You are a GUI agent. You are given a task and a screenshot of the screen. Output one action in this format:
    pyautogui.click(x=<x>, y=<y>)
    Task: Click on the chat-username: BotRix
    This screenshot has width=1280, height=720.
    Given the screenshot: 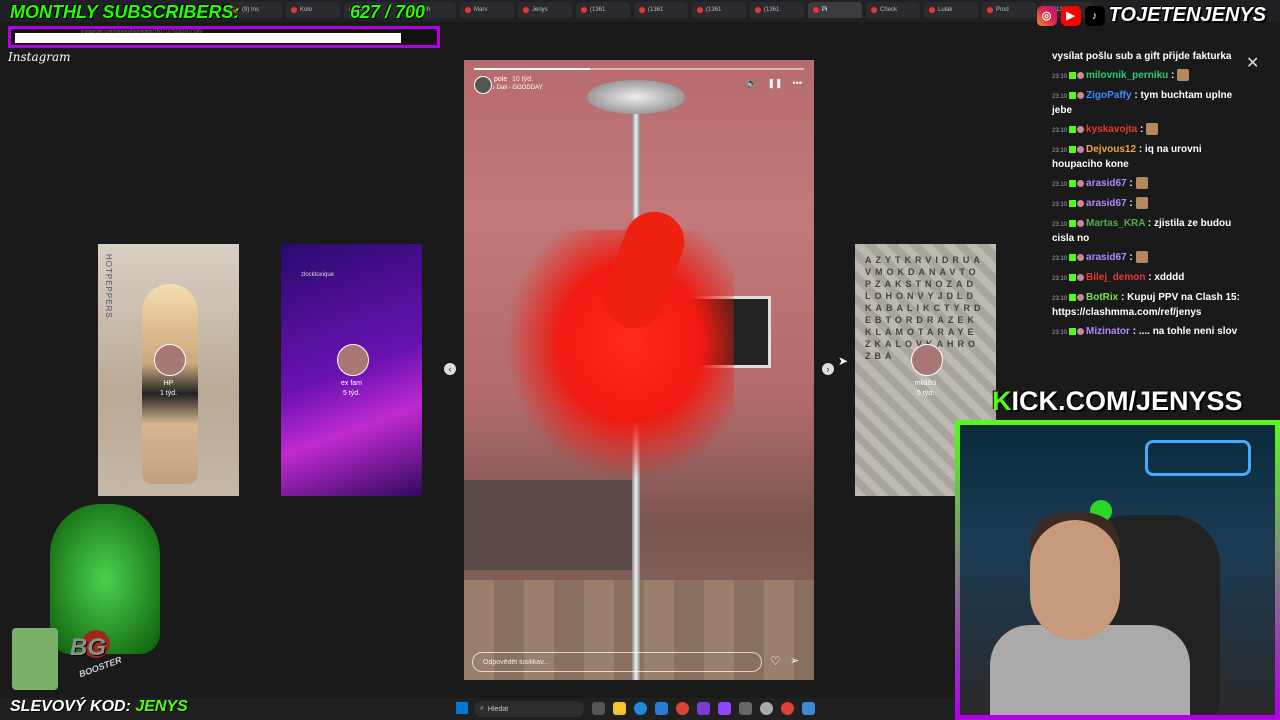 What is the action you would take?
    pyautogui.click(x=1102, y=297)
    